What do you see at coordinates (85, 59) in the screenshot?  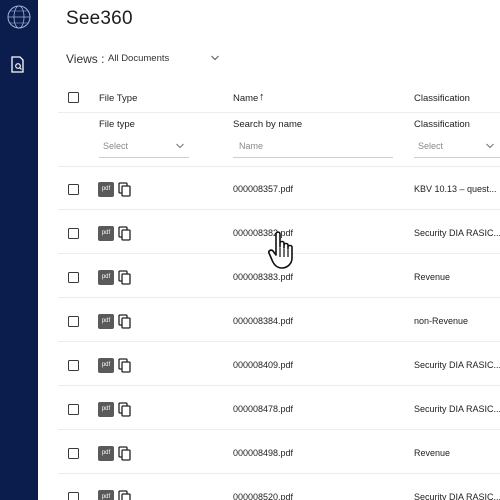 I see `views-label: Views :` at bounding box center [85, 59].